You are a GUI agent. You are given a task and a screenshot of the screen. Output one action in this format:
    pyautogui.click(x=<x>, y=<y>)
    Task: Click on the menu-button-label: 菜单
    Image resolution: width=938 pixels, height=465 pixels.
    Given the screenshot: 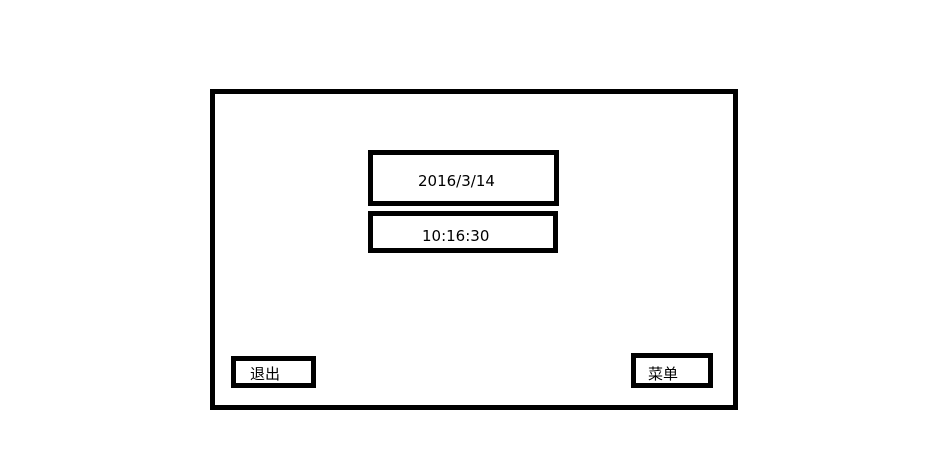 What is the action you would take?
    pyautogui.click(x=663, y=374)
    